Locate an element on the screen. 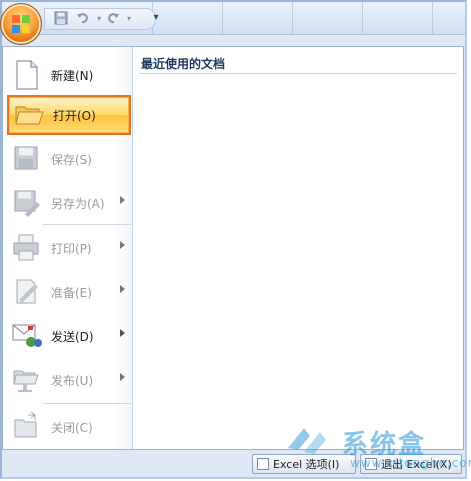 This screenshot has height=481, width=471. office-logo-icon is located at coordinates (21, 24).